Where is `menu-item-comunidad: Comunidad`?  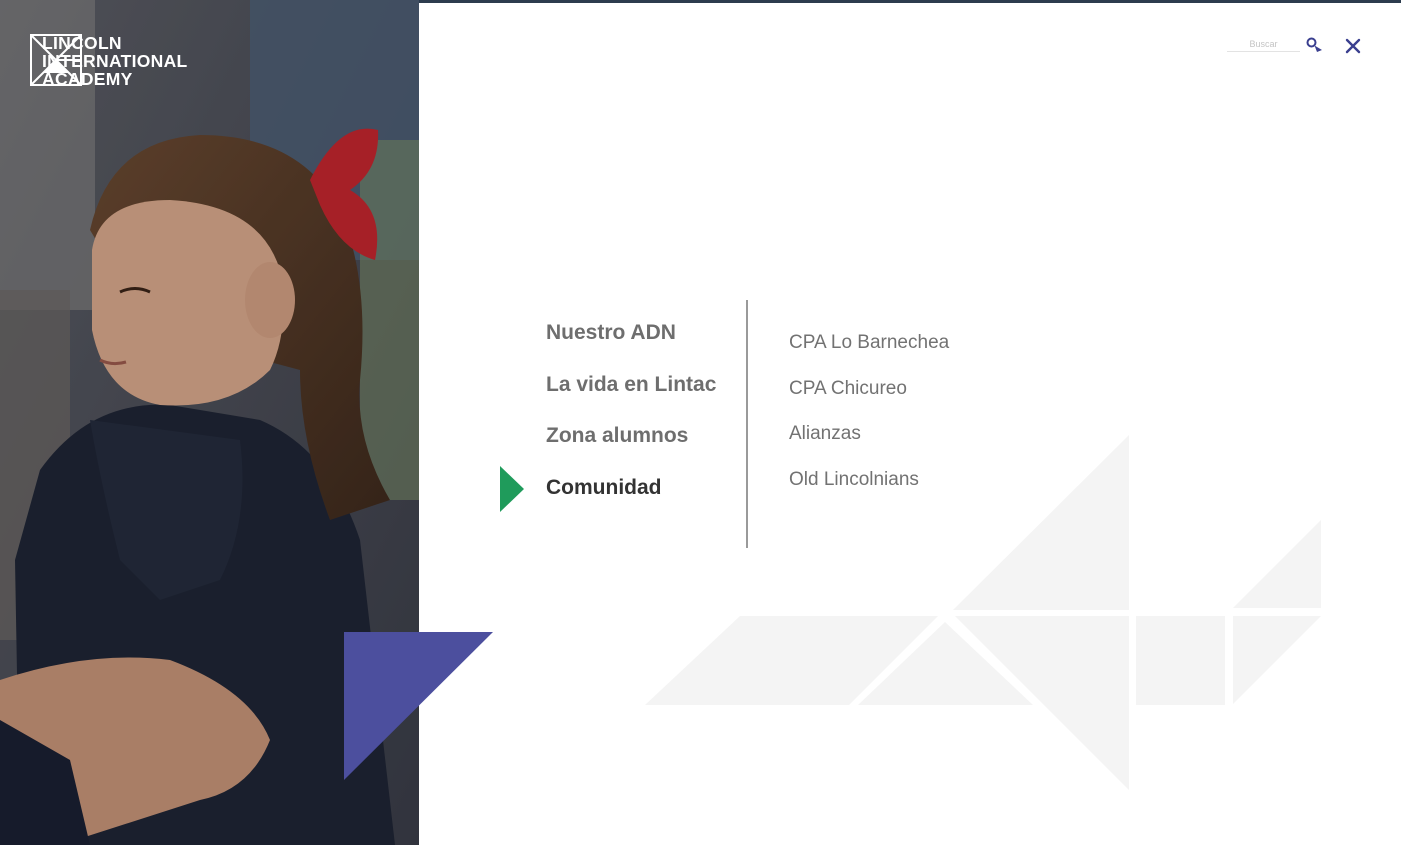 menu-item-comunidad: Comunidad is located at coordinates (631, 496).